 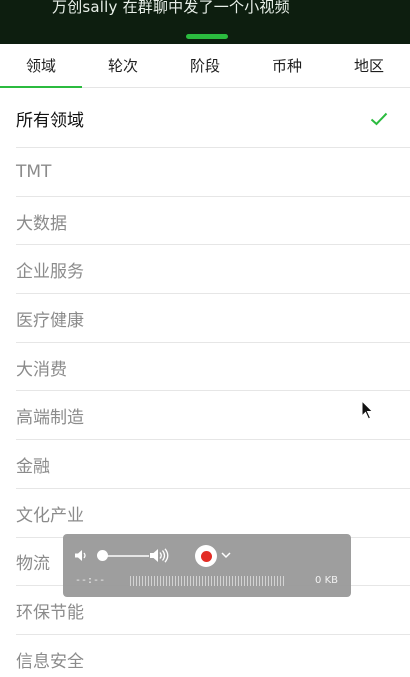 What do you see at coordinates (90, 580) in the screenshot?
I see `recording-timer: --:--` at bounding box center [90, 580].